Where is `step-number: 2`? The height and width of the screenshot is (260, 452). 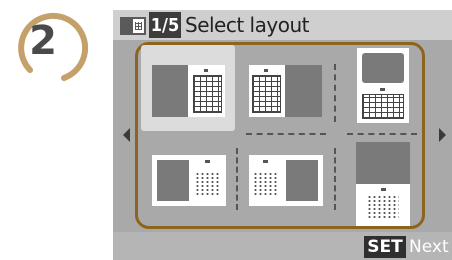
step-number: 2 is located at coordinates (43, 41).